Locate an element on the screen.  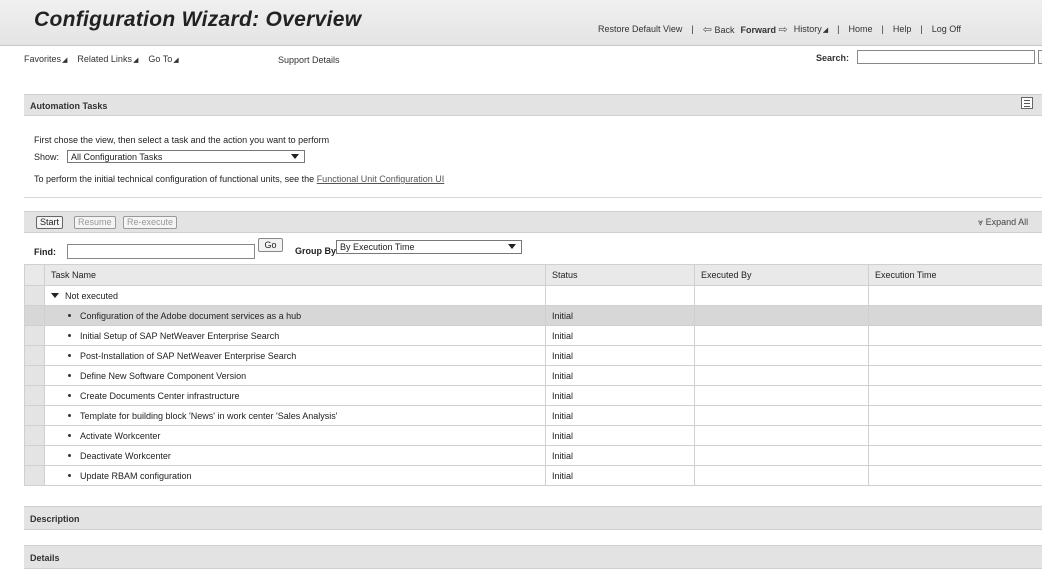
list-icon is located at coordinates (1027, 103).